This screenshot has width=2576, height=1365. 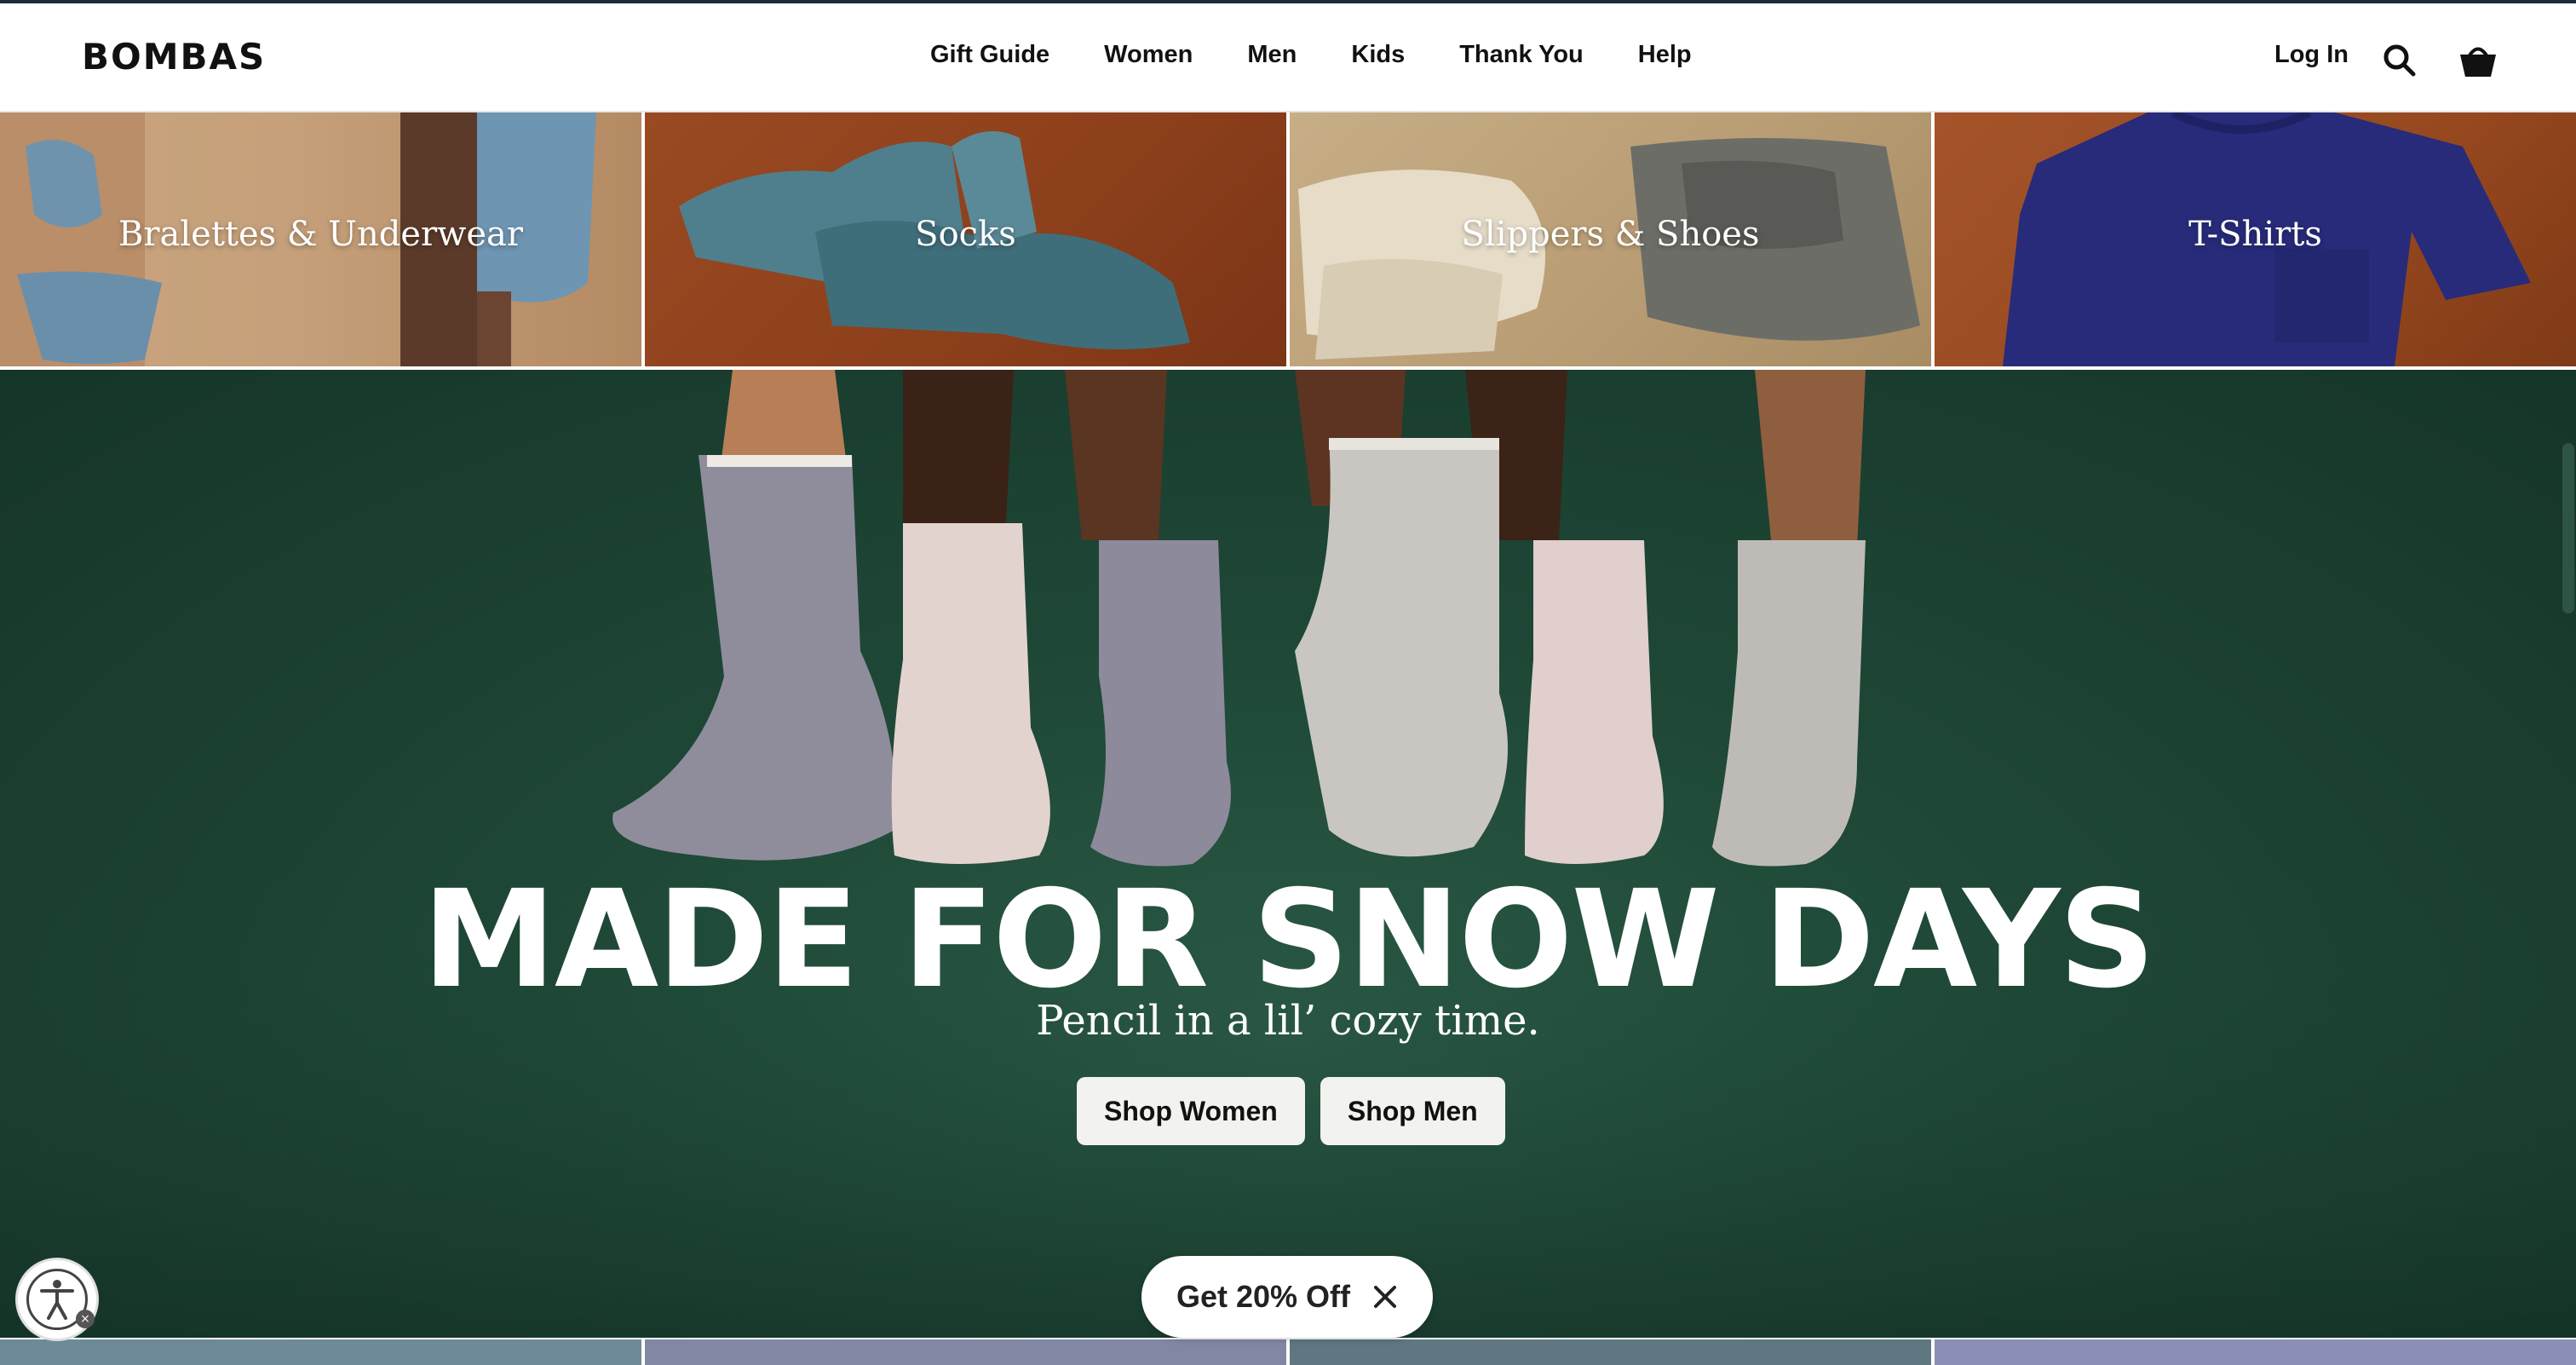 What do you see at coordinates (990, 55) in the screenshot?
I see `nav-item-gift-guide: Gift Guide` at bounding box center [990, 55].